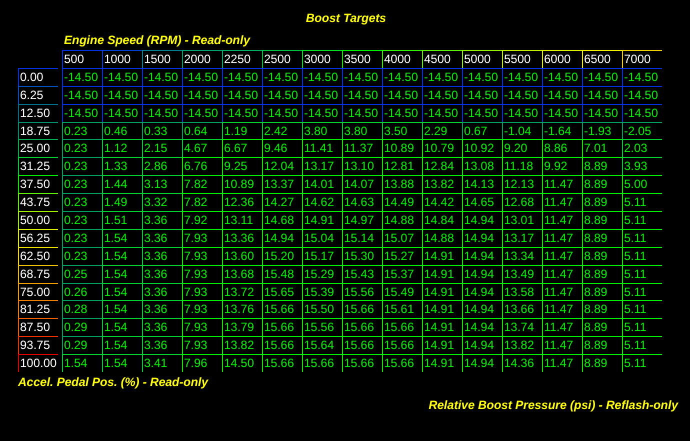 This screenshot has width=690, height=441. Describe the element at coordinates (362, 220) in the screenshot. I see `table-cell: 14.97` at that location.